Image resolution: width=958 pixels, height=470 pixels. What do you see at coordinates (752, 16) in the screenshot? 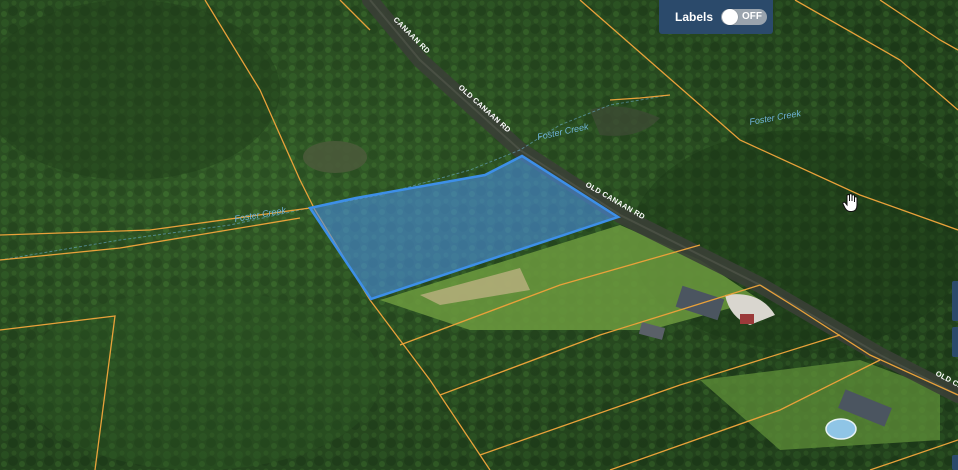
I see `toggle-state: OFF` at bounding box center [752, 16].